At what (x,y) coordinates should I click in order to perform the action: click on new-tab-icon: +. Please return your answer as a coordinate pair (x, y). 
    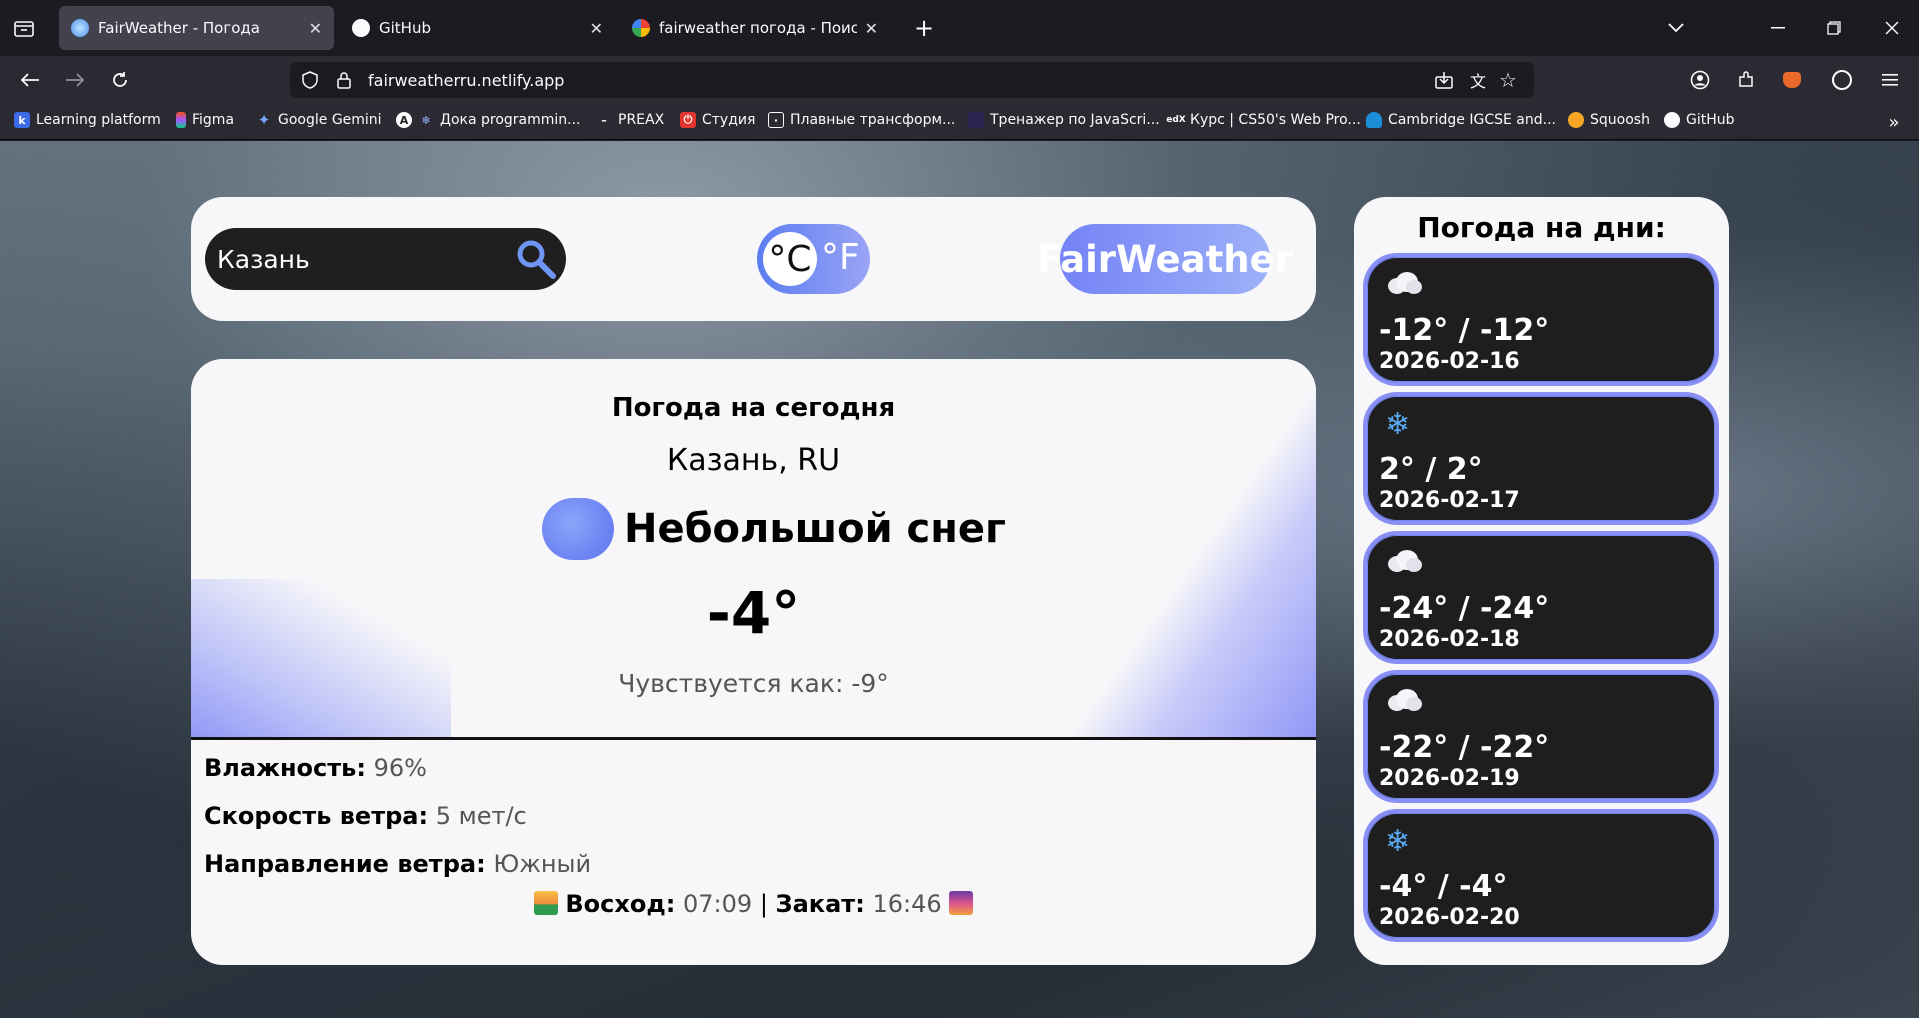
    Looking at the image, I should click on (924, 28).